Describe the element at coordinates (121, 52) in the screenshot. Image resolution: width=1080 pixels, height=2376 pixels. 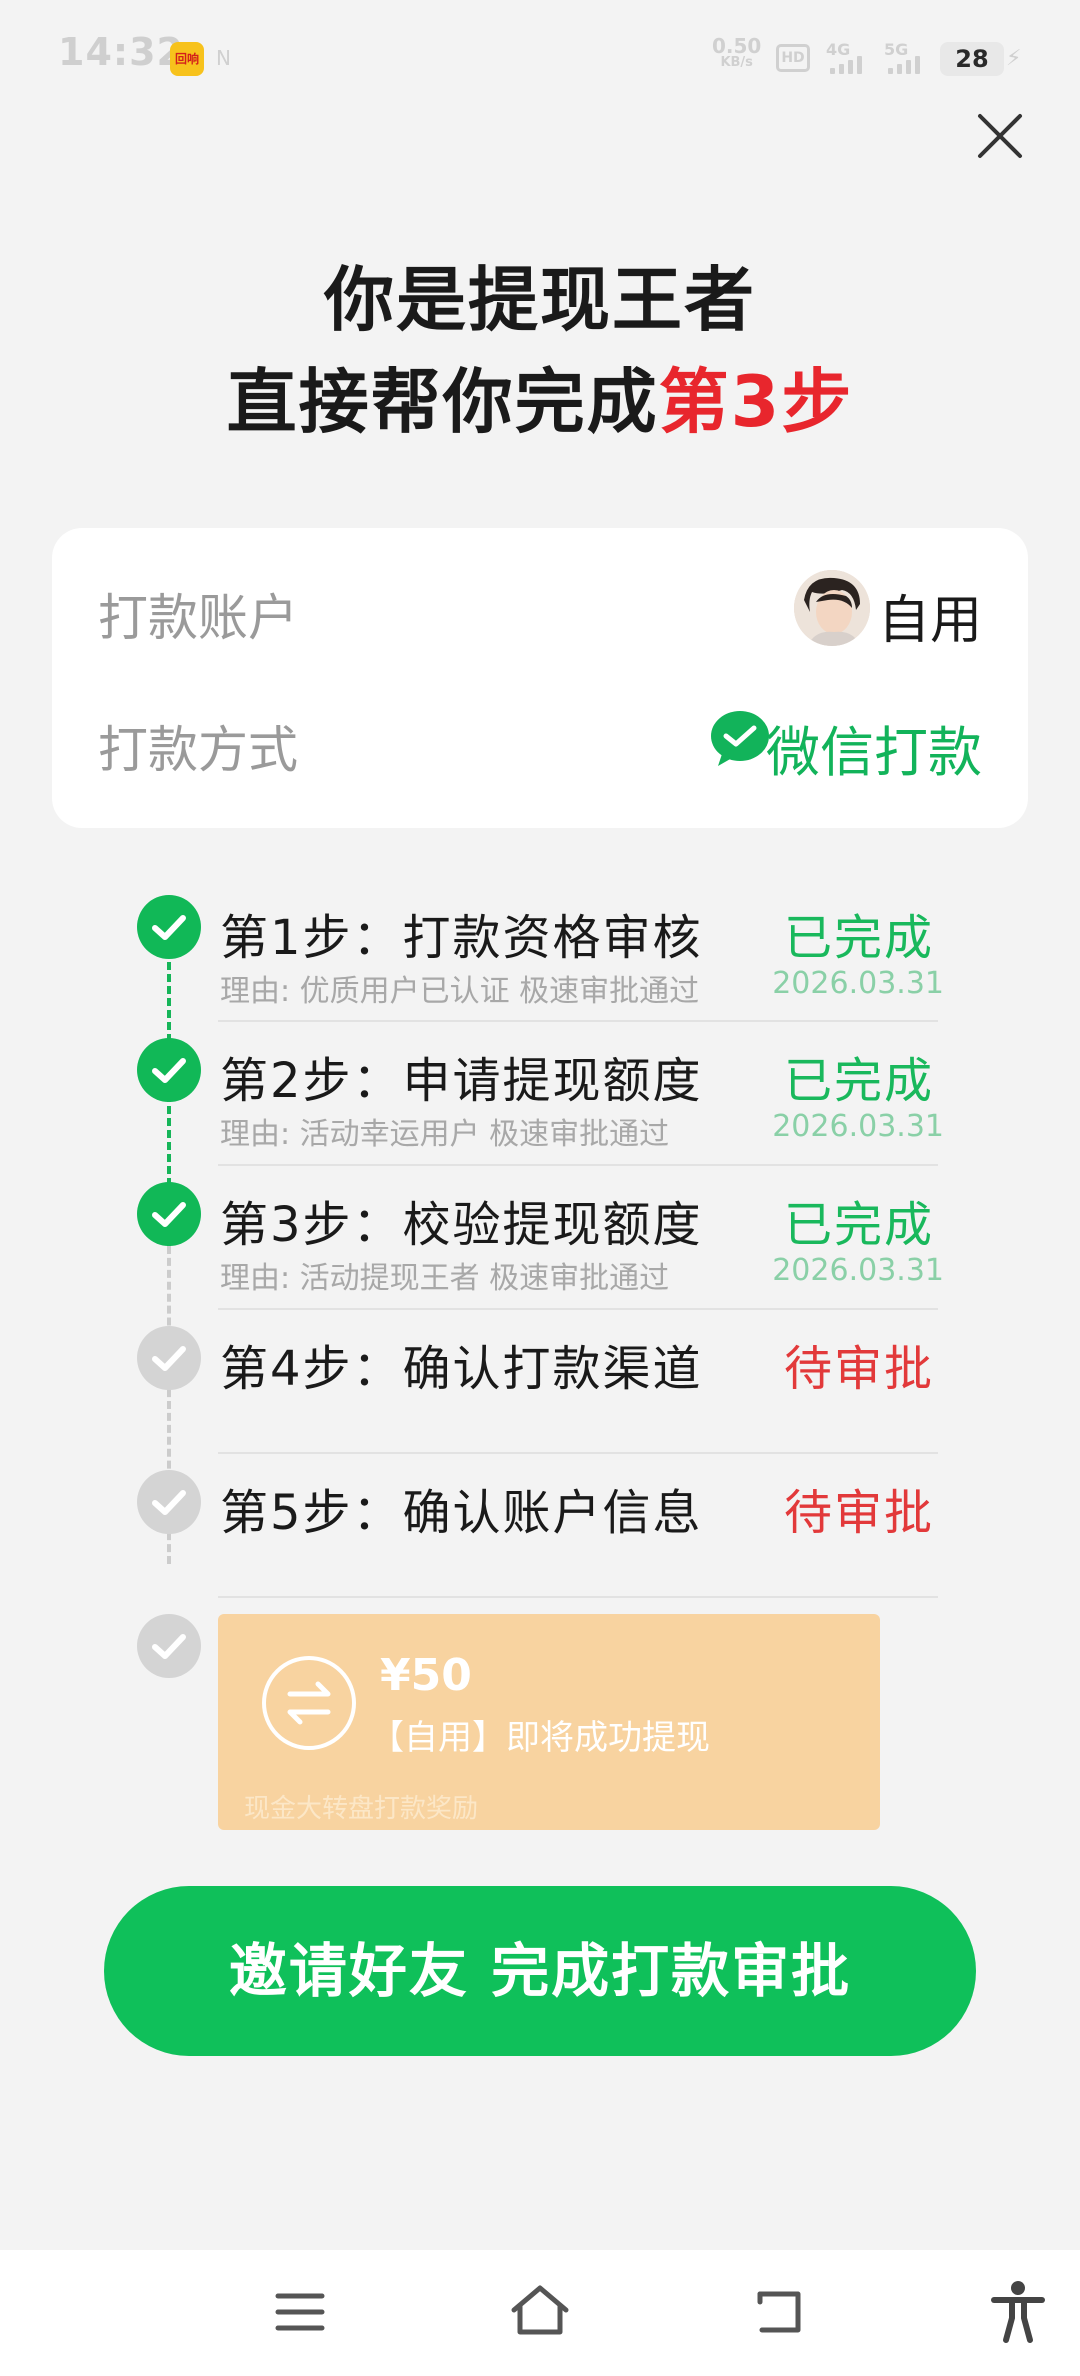
I see `status-time: 14:32` at that location.